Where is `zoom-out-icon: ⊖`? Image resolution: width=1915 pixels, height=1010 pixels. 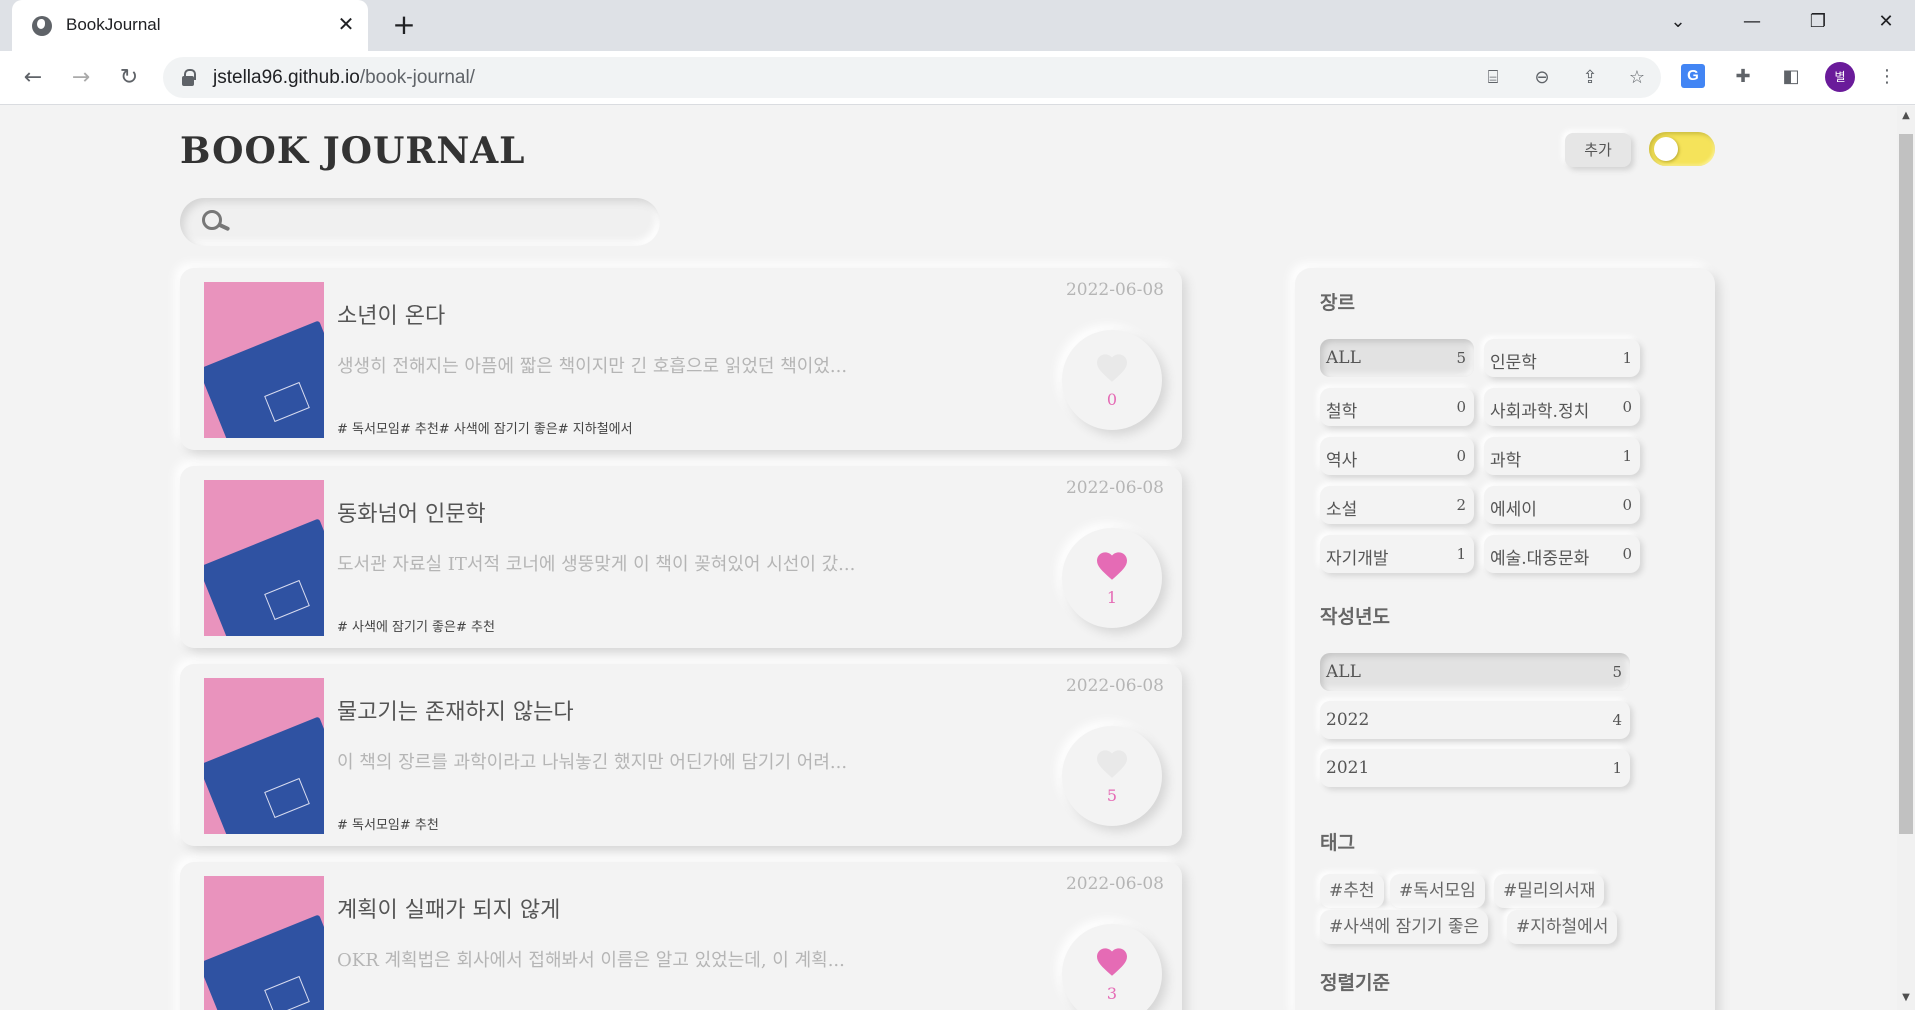 zoom-out-icon: ⊖ is located at coordinates (1542, 78).